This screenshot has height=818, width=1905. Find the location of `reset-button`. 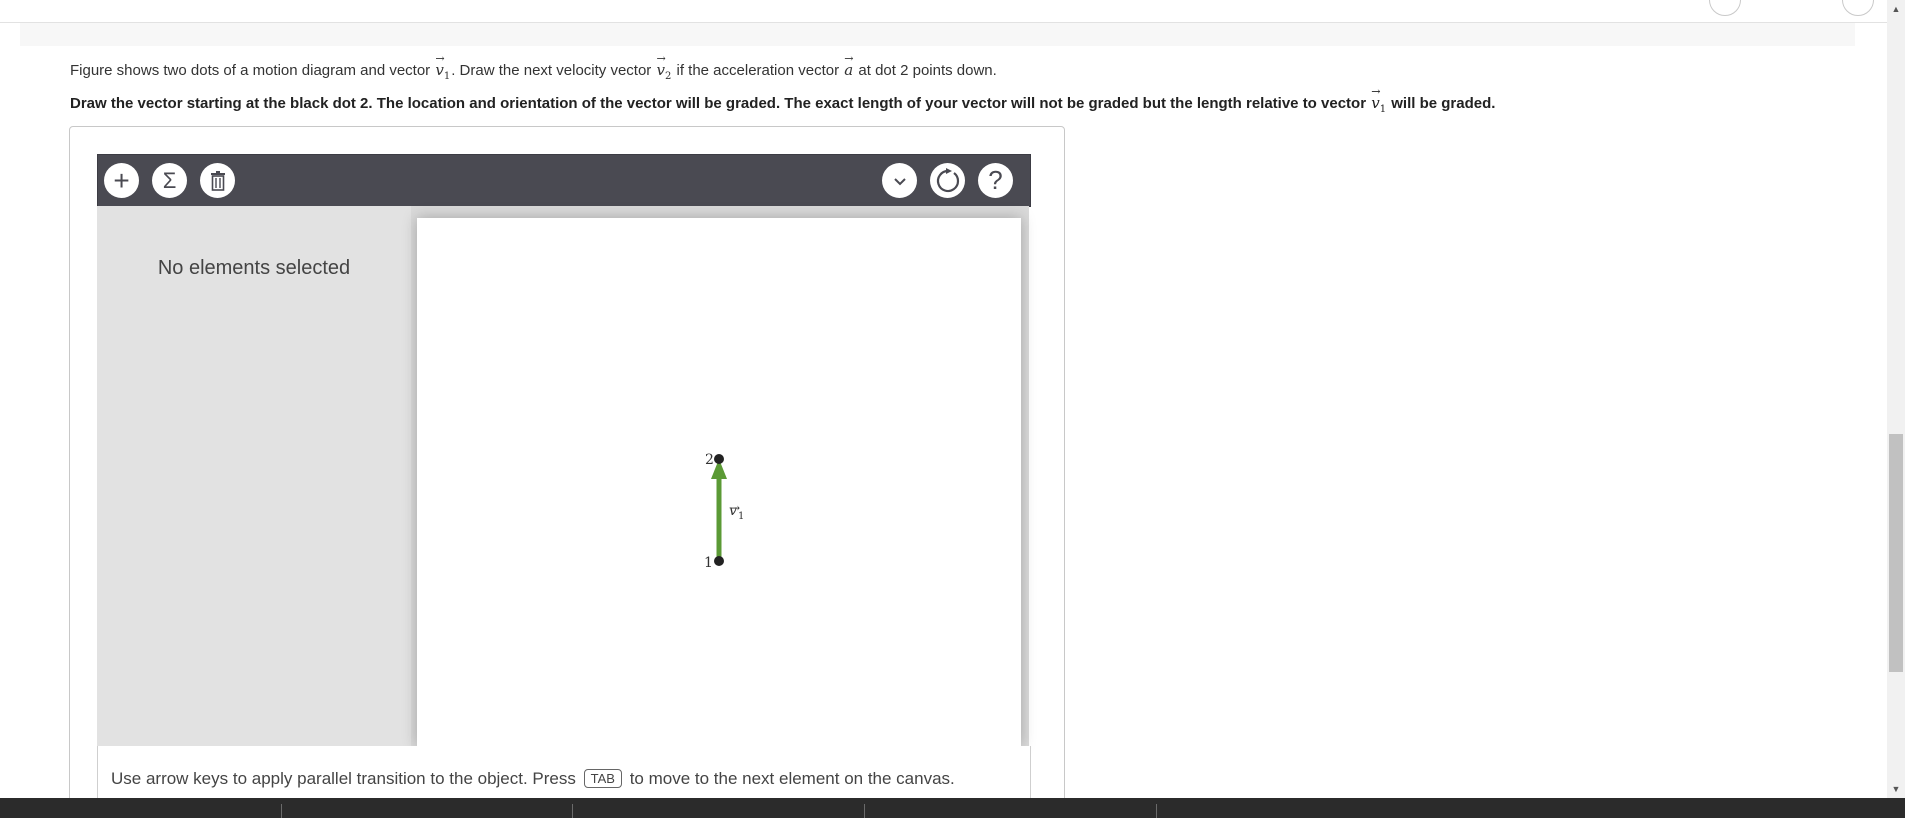

reset-button is located at coordinates (947, 180).